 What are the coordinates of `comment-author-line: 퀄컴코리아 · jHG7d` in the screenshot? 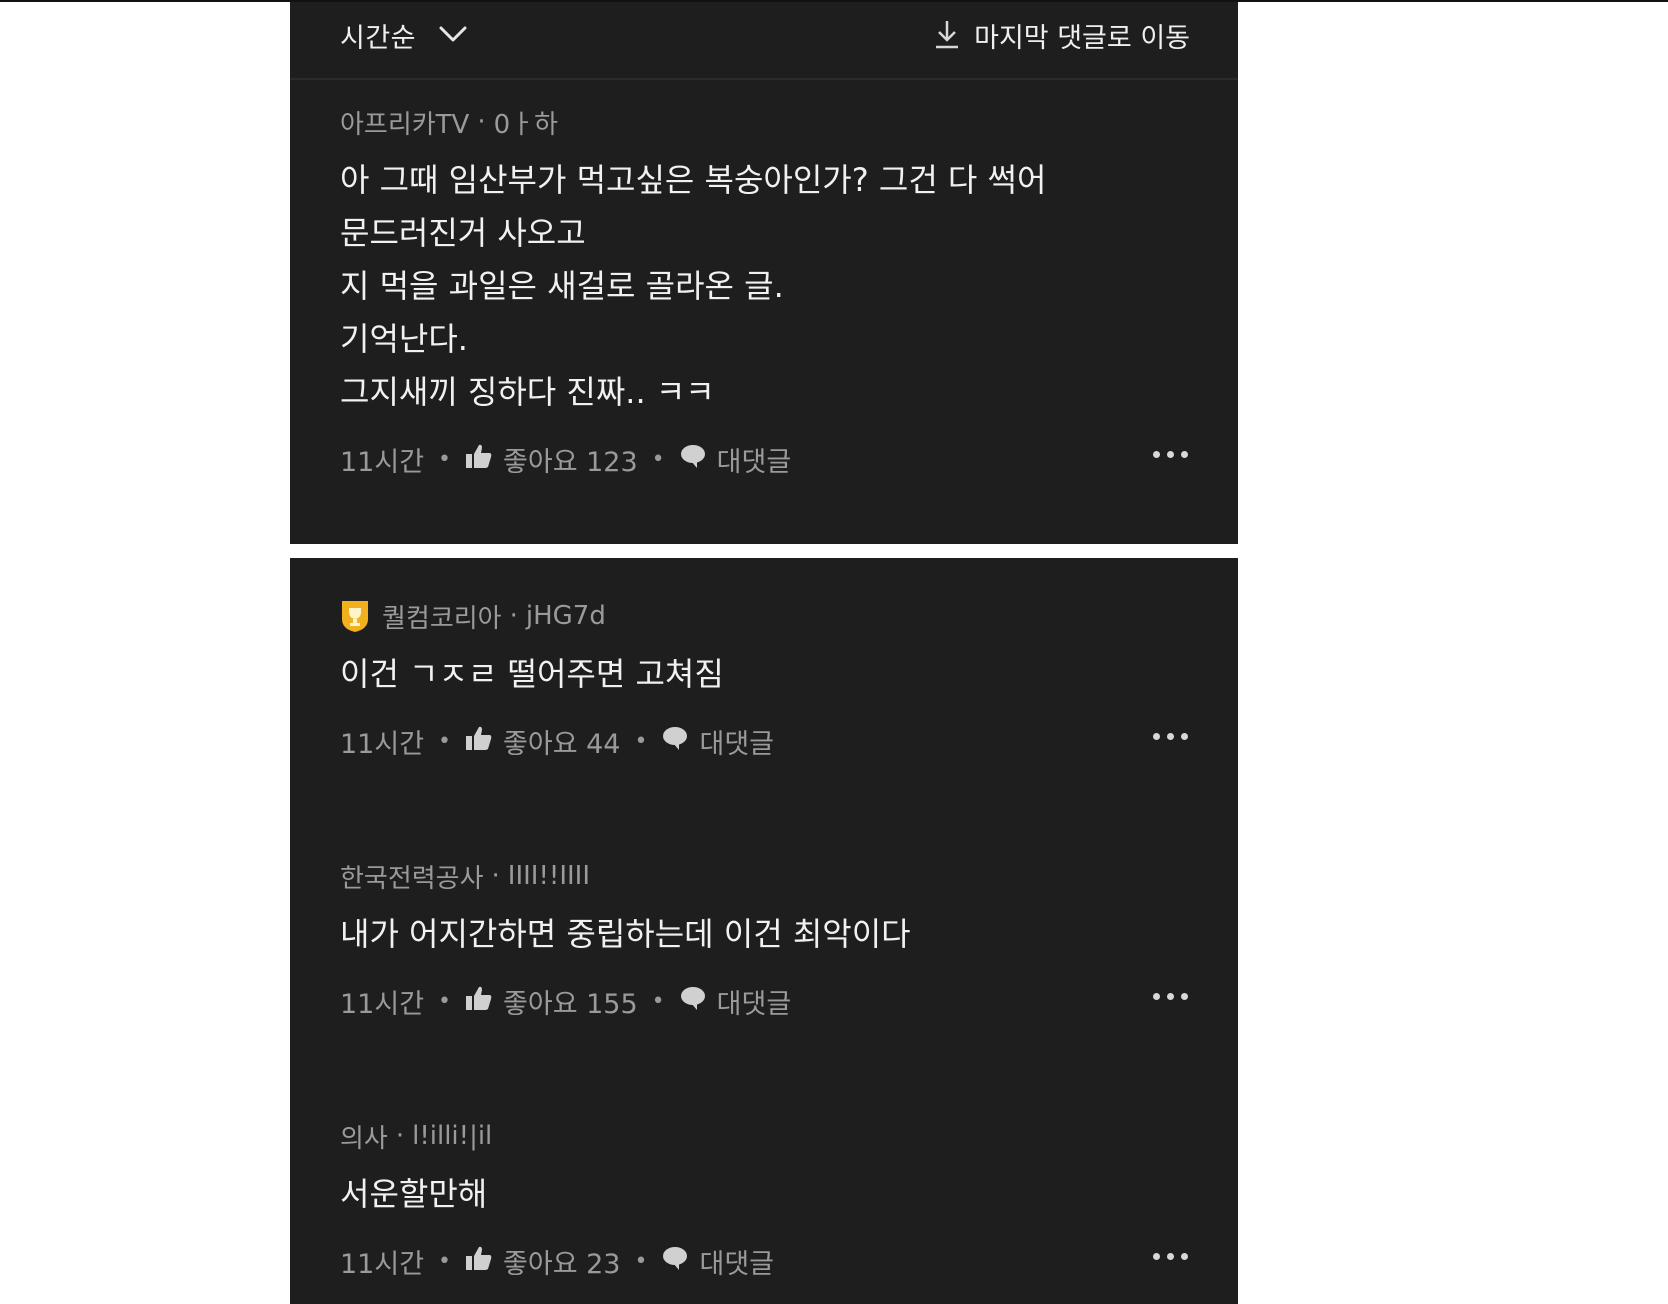 It's located at (769, 616).